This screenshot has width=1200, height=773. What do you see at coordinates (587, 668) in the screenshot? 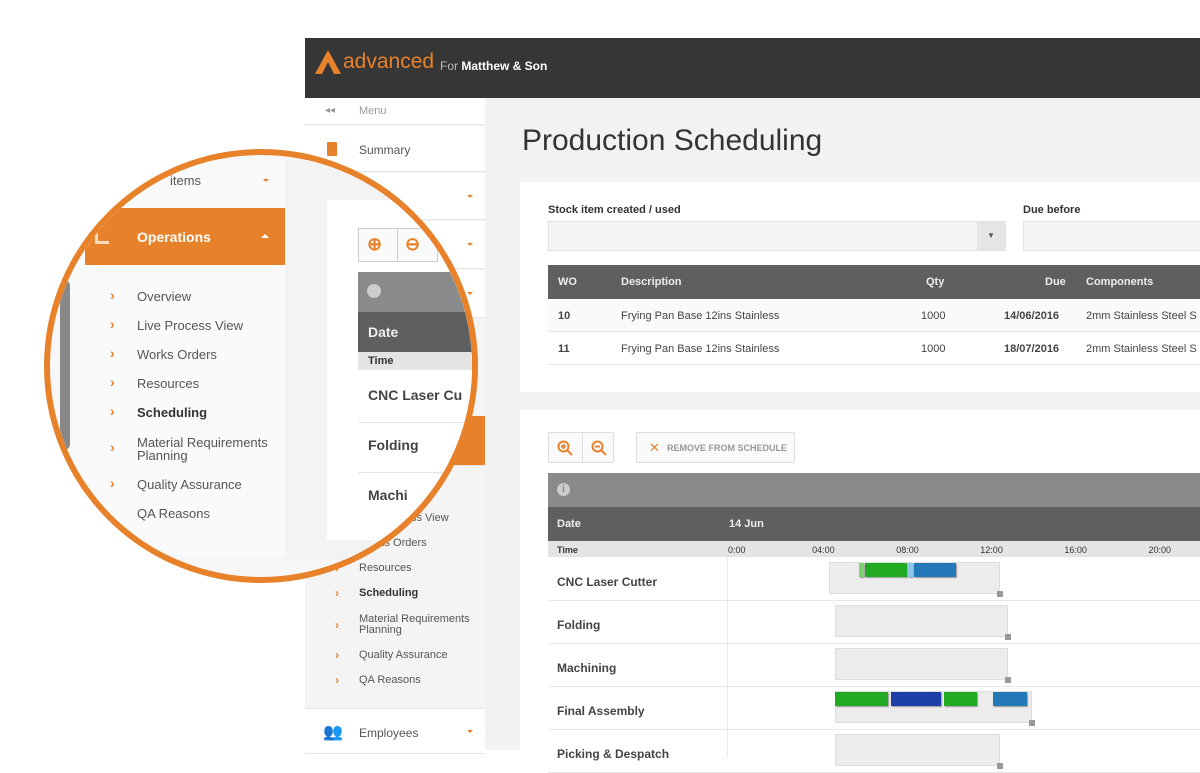
I see `resource-label: Machining` at bounding box center [587, 668].